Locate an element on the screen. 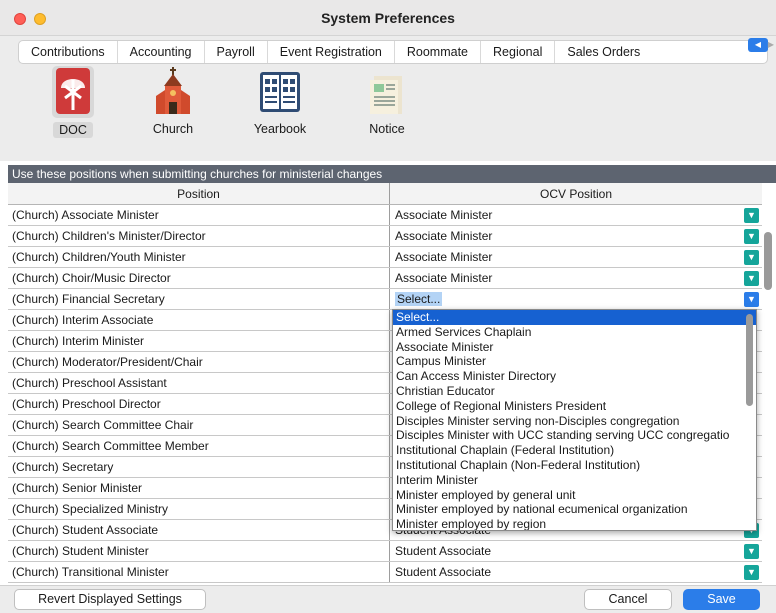 This screenshot has height=613, width=776. position-cell: (Church) Preschool Director is located at coordinates (199, 404).